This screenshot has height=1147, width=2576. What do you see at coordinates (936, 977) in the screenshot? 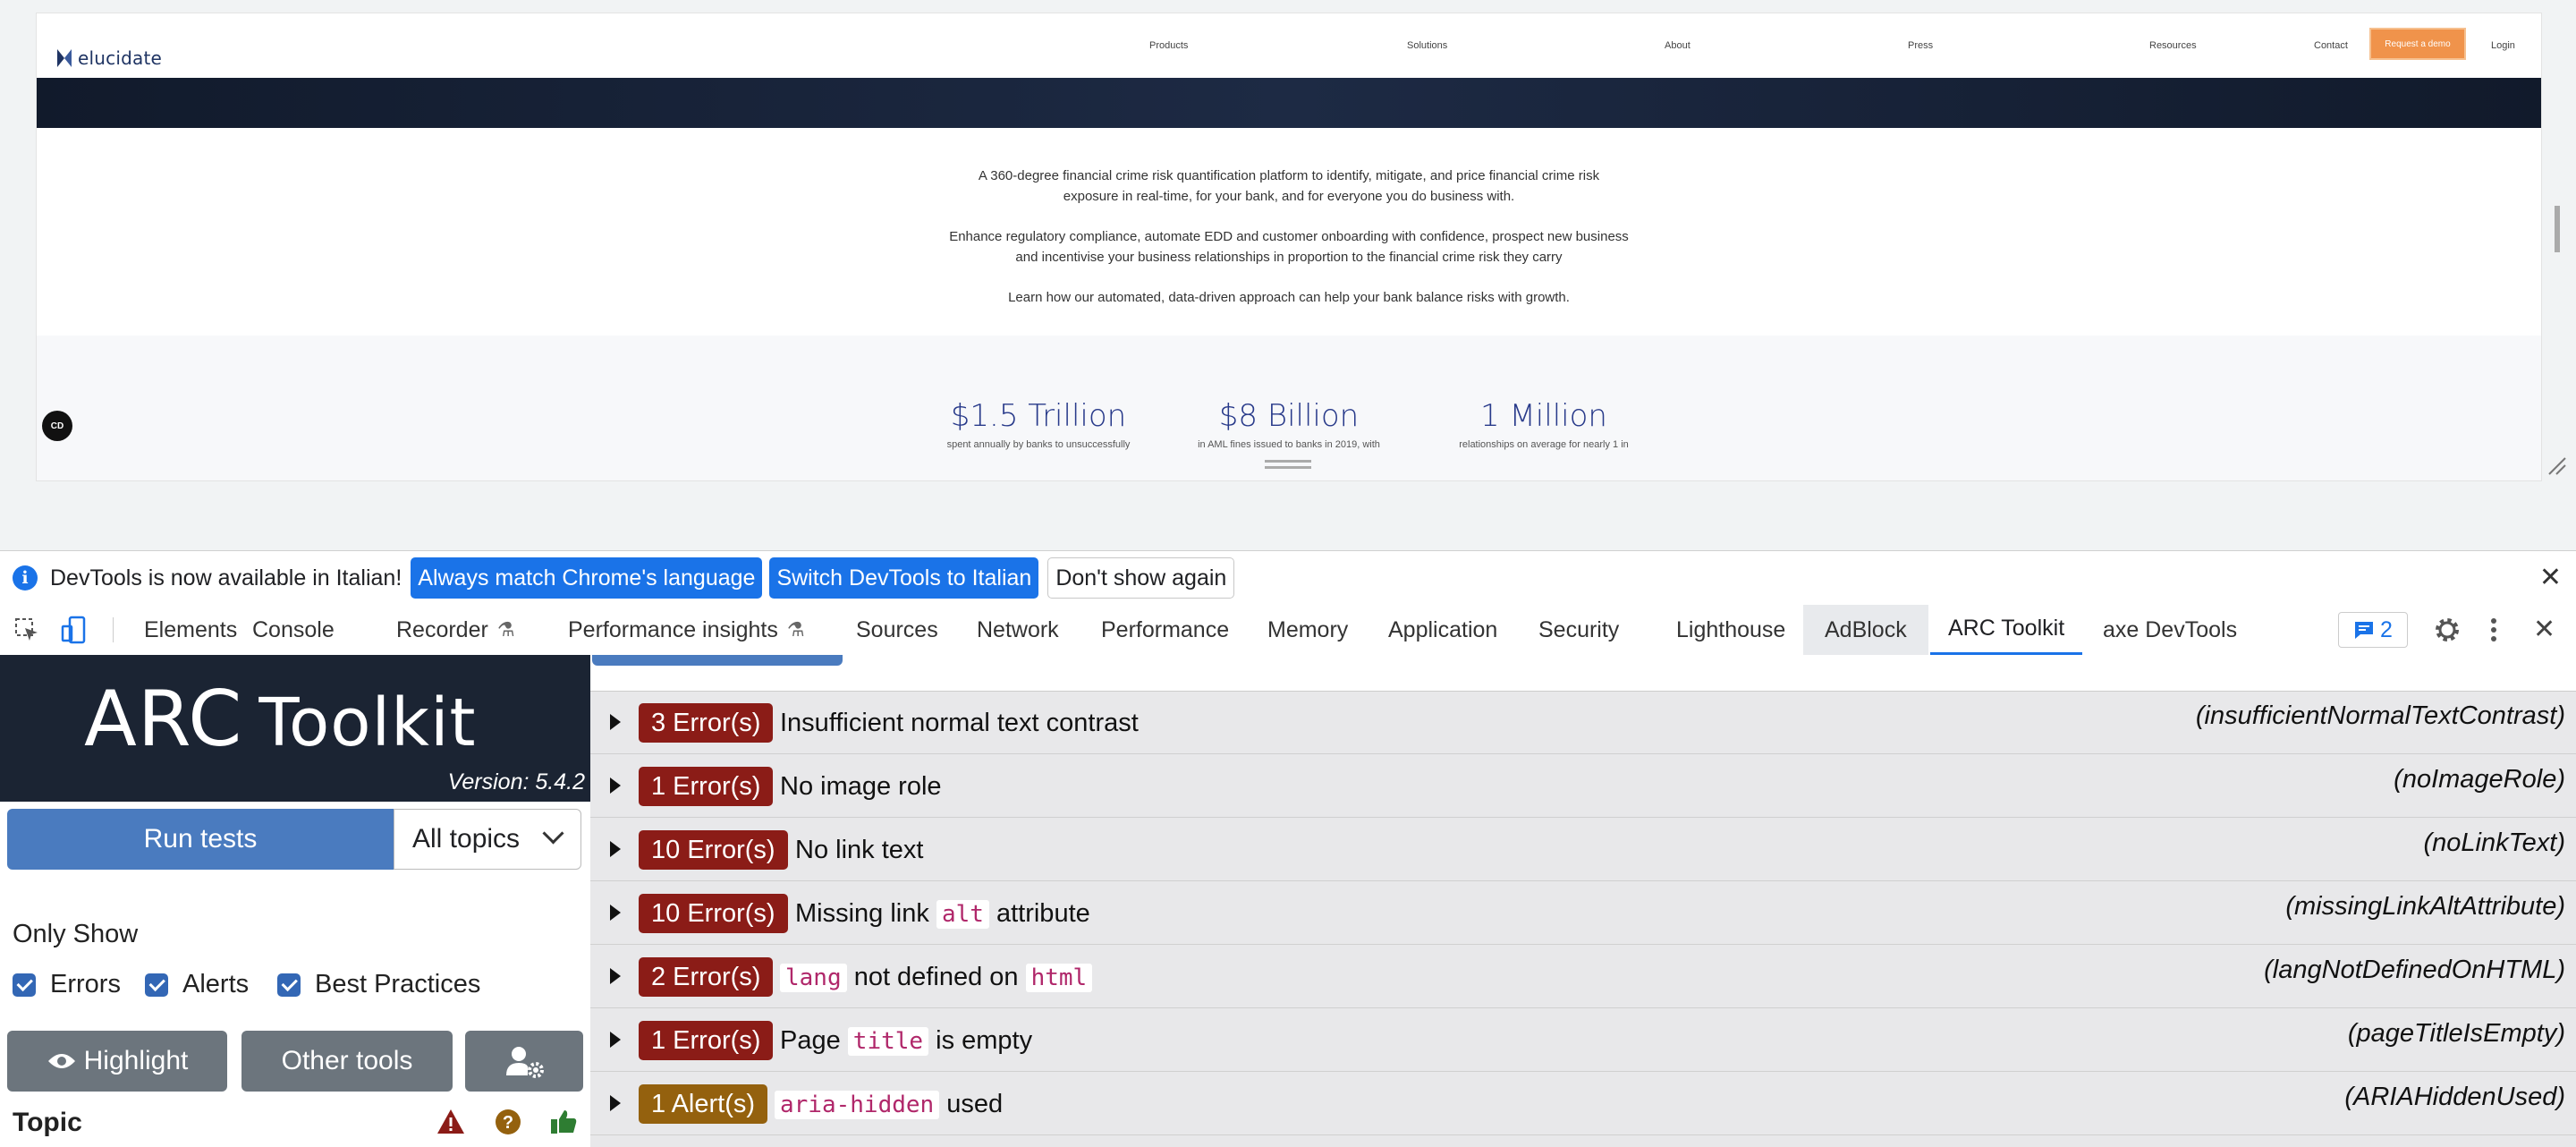
I see `description-text: not defined on` at bounding box center [936, 977].